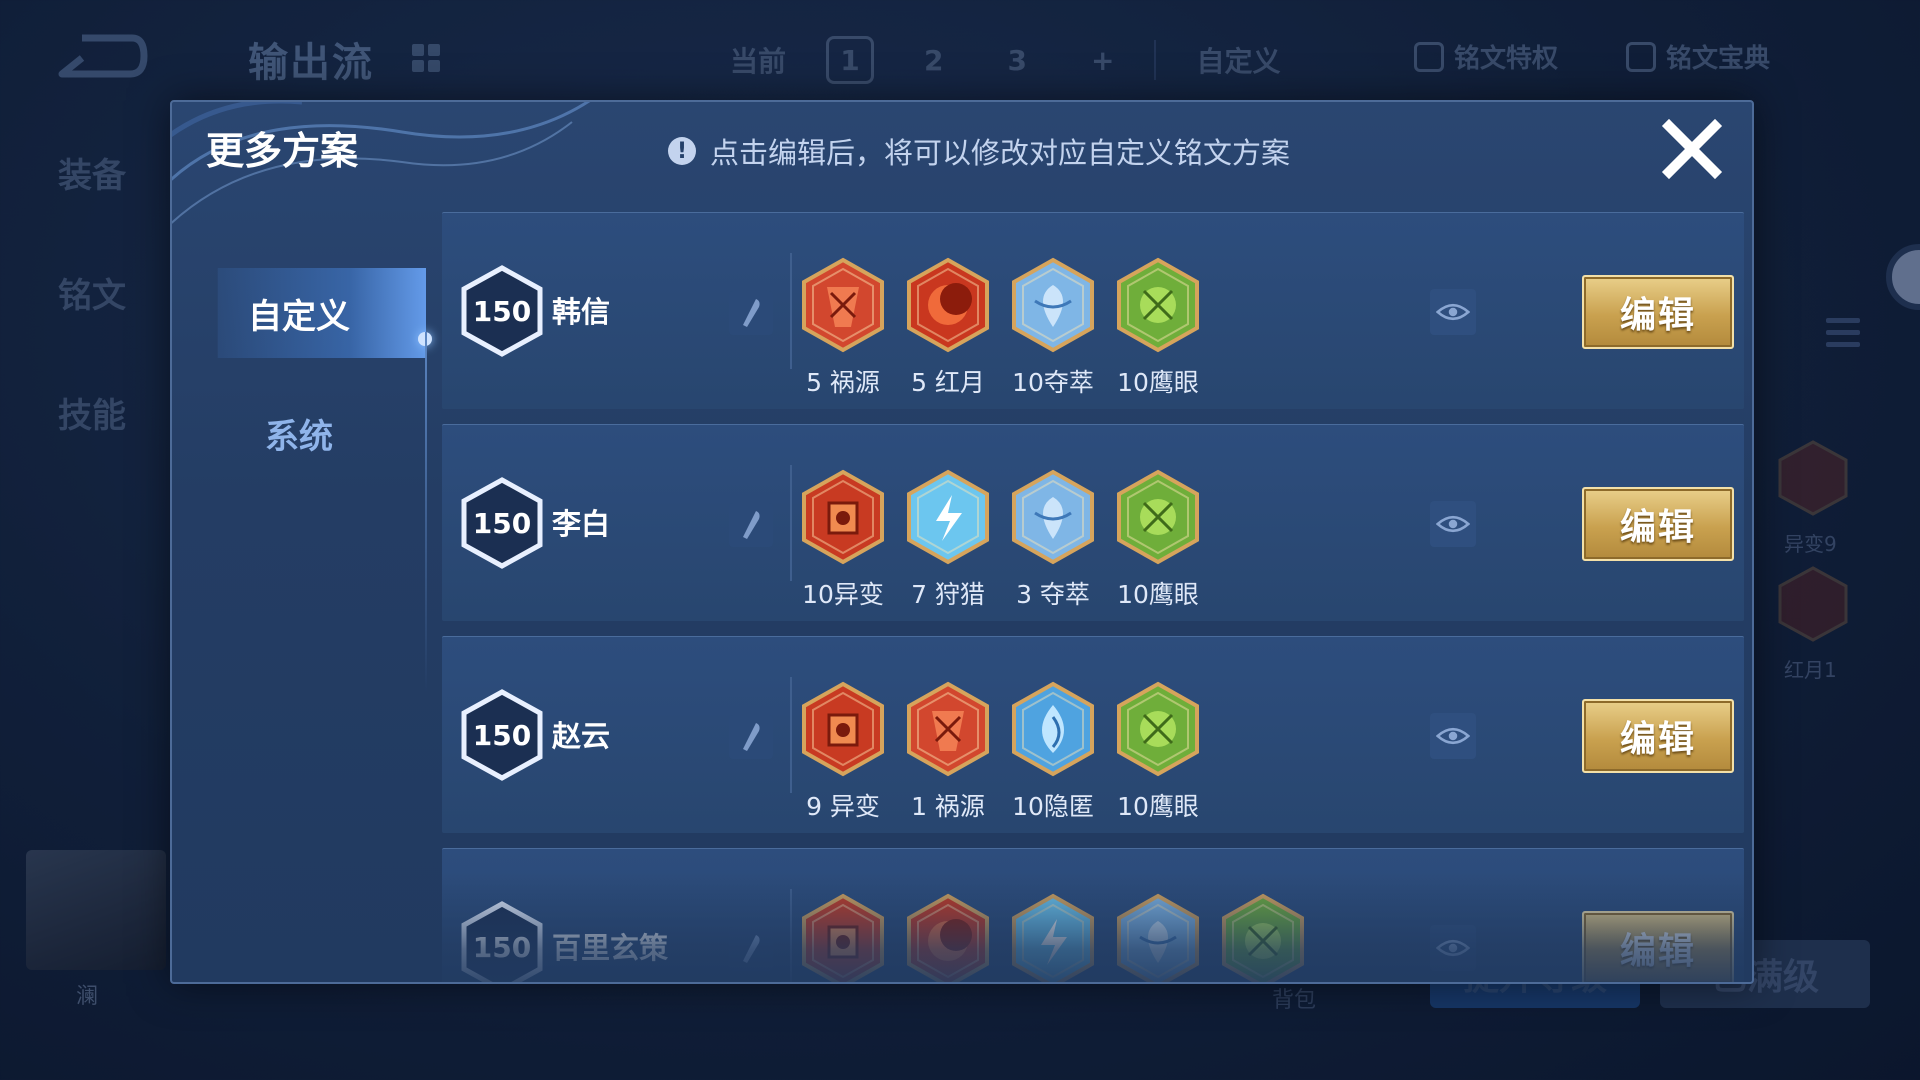 Image resolution: width=1920 pixels, height=1080 pixels. What do you see at coordinates (581, 312) in the screenshot?
I see `hero-name: 韩信` at bounding box center [581, 312].